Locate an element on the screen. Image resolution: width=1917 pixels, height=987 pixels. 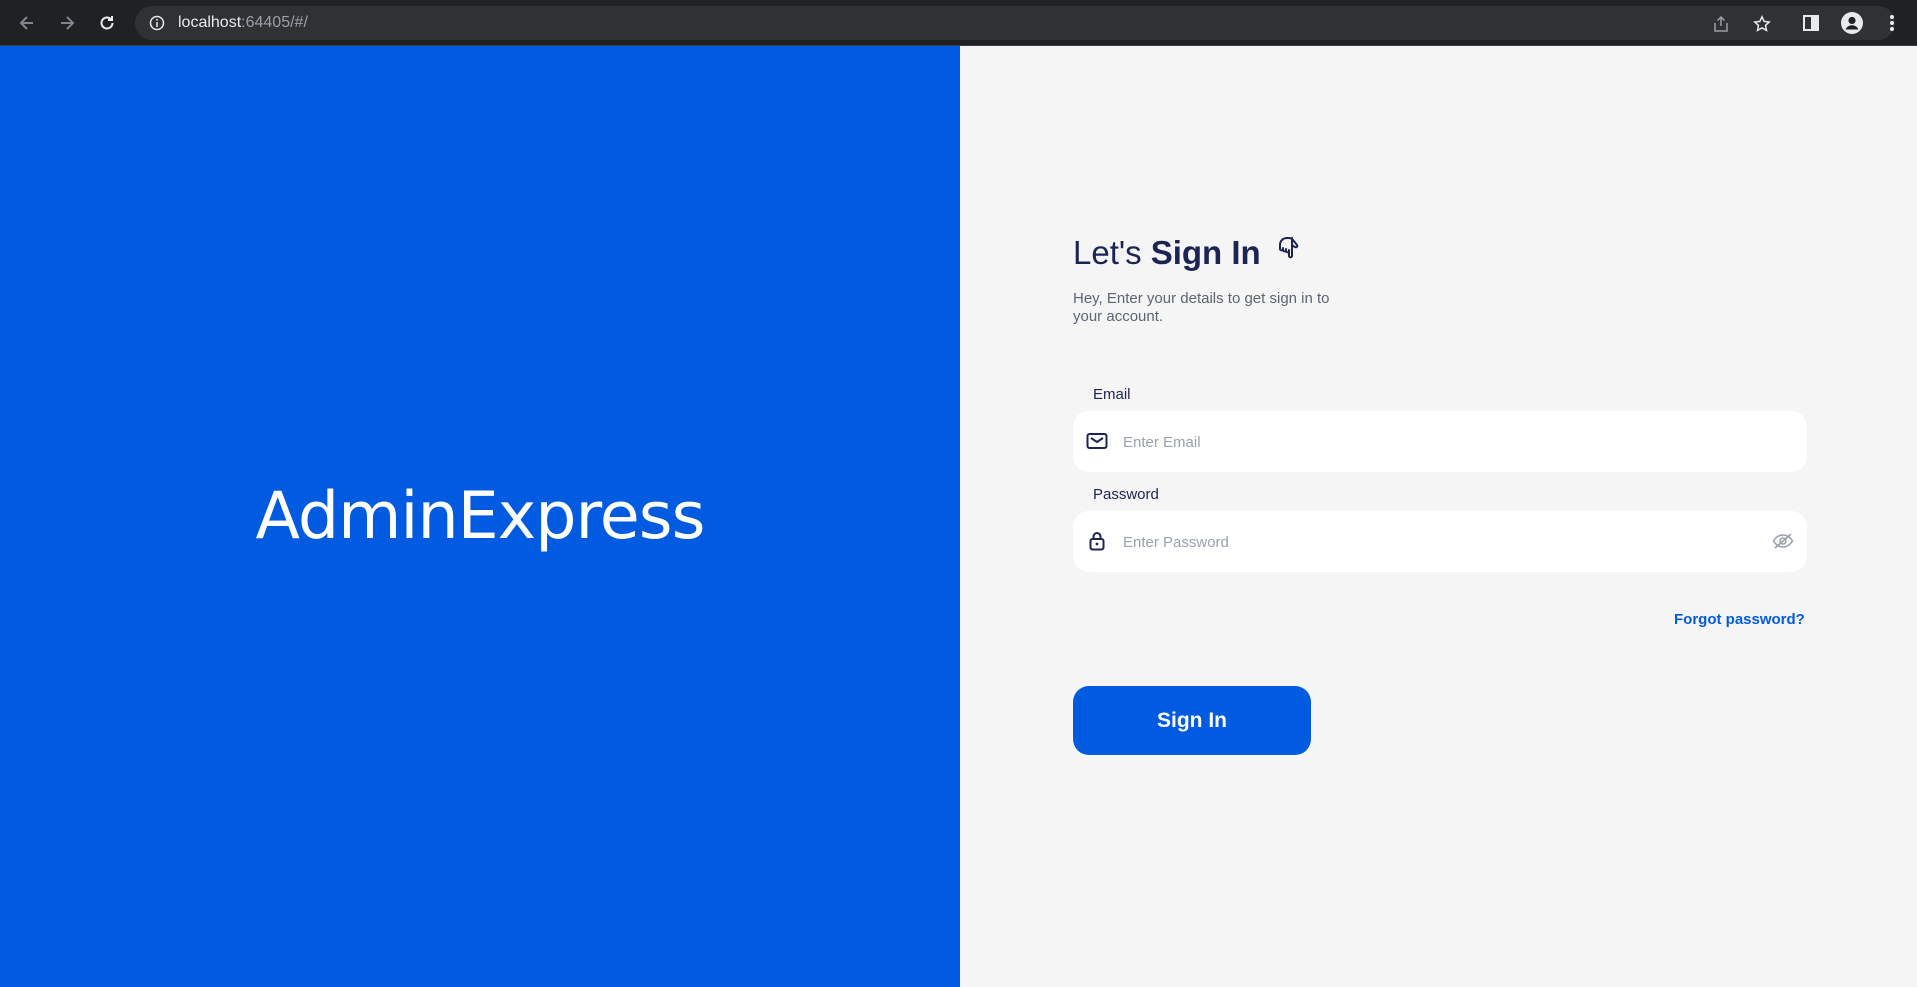
lock-icon is located at coordinates (1097, 541).